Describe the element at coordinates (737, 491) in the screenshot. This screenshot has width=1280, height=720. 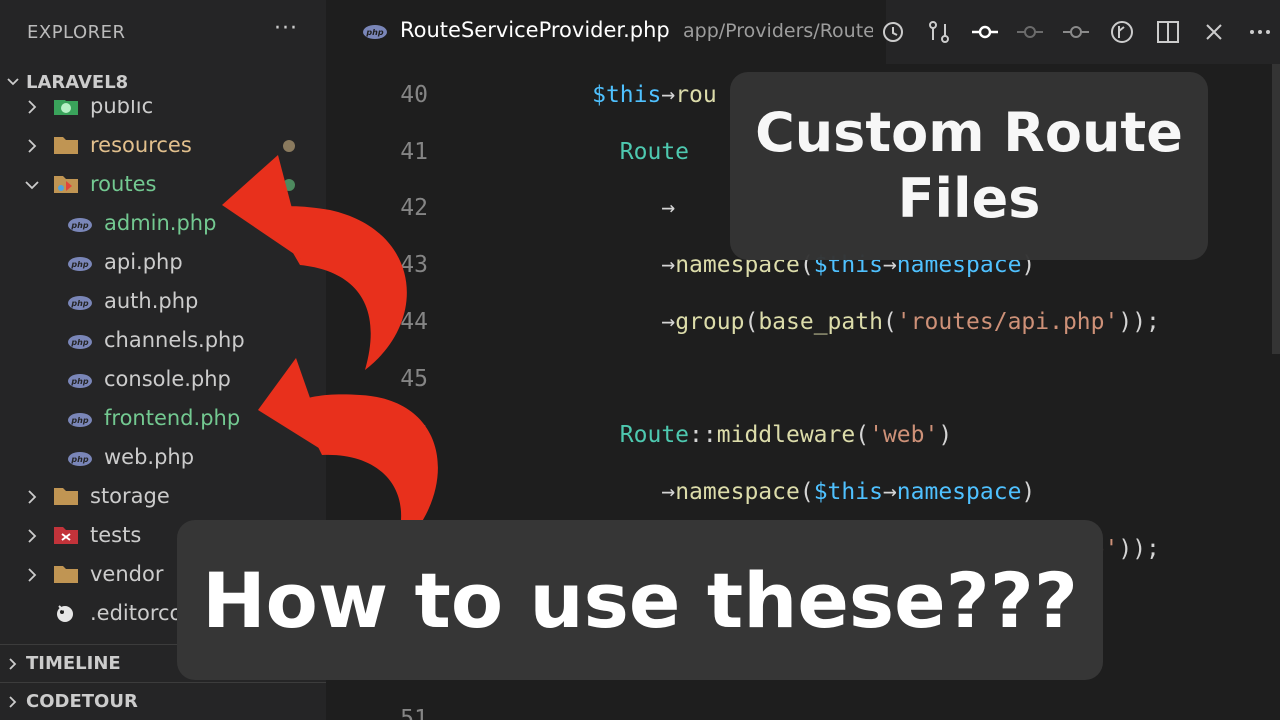
I see `code-token: namespace` at that location.